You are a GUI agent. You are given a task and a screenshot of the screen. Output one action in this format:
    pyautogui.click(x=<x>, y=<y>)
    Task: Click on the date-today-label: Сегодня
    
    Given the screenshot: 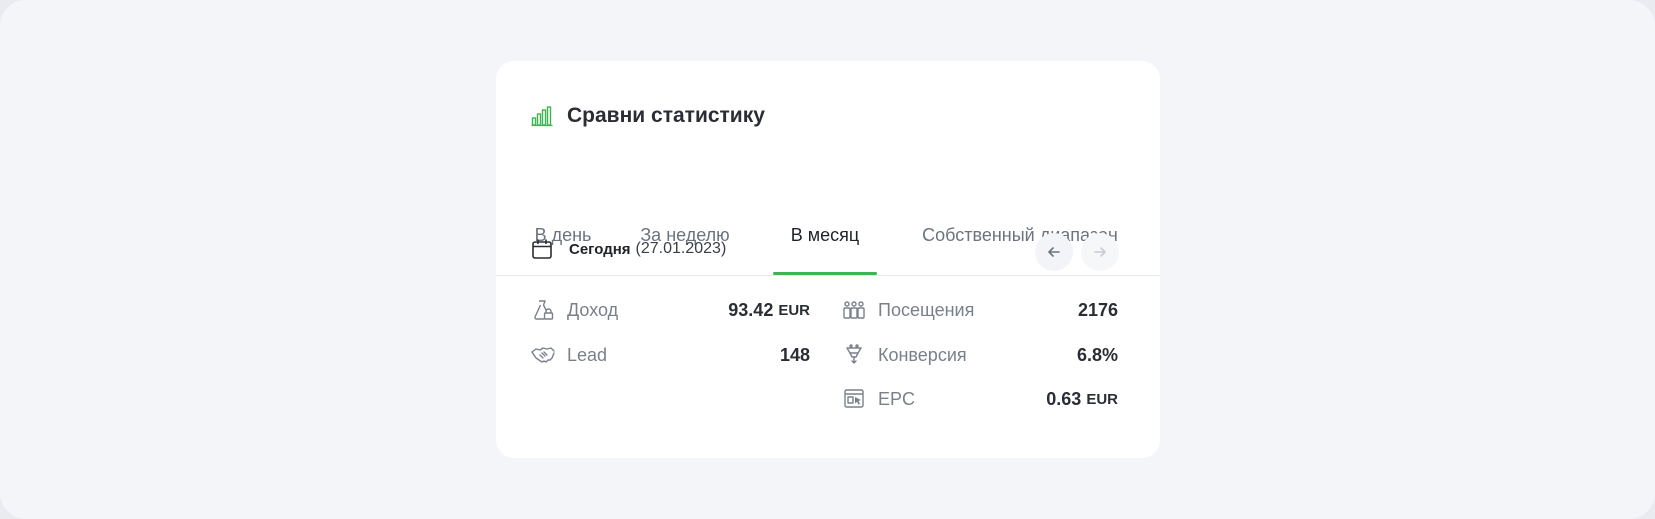 What is the action you would take?
    pyautogui.click(x=600, y=249)
    